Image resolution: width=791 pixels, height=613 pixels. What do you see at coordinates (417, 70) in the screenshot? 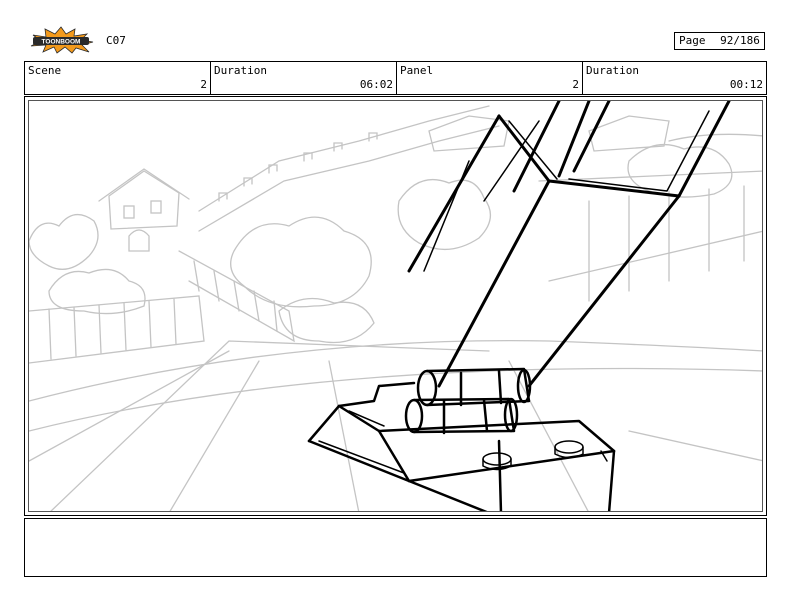
I see `panel-label: Panel` at bounding box center [417, 70].